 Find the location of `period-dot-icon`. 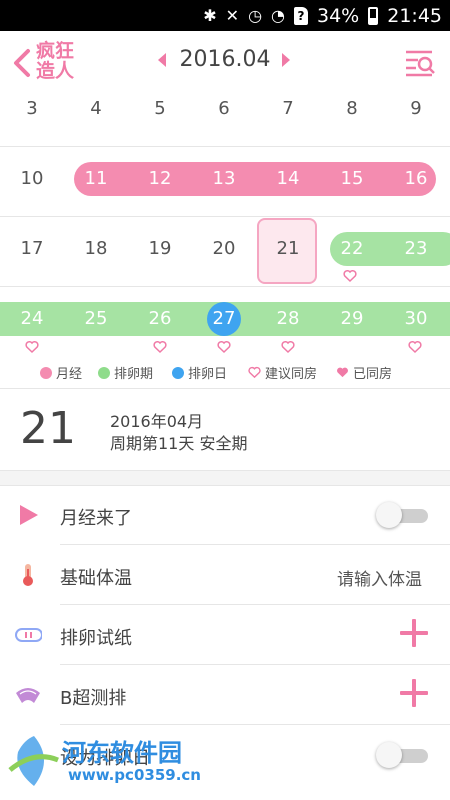

period-dot-icon is located at coordinates (46, 372).